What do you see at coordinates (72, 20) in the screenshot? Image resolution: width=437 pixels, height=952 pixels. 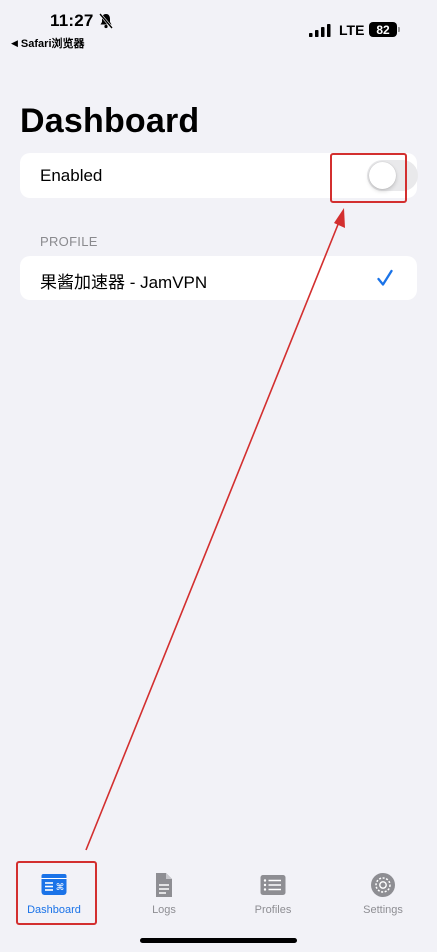 I see `status-time: 11:27` at bounding box center [72, 20].